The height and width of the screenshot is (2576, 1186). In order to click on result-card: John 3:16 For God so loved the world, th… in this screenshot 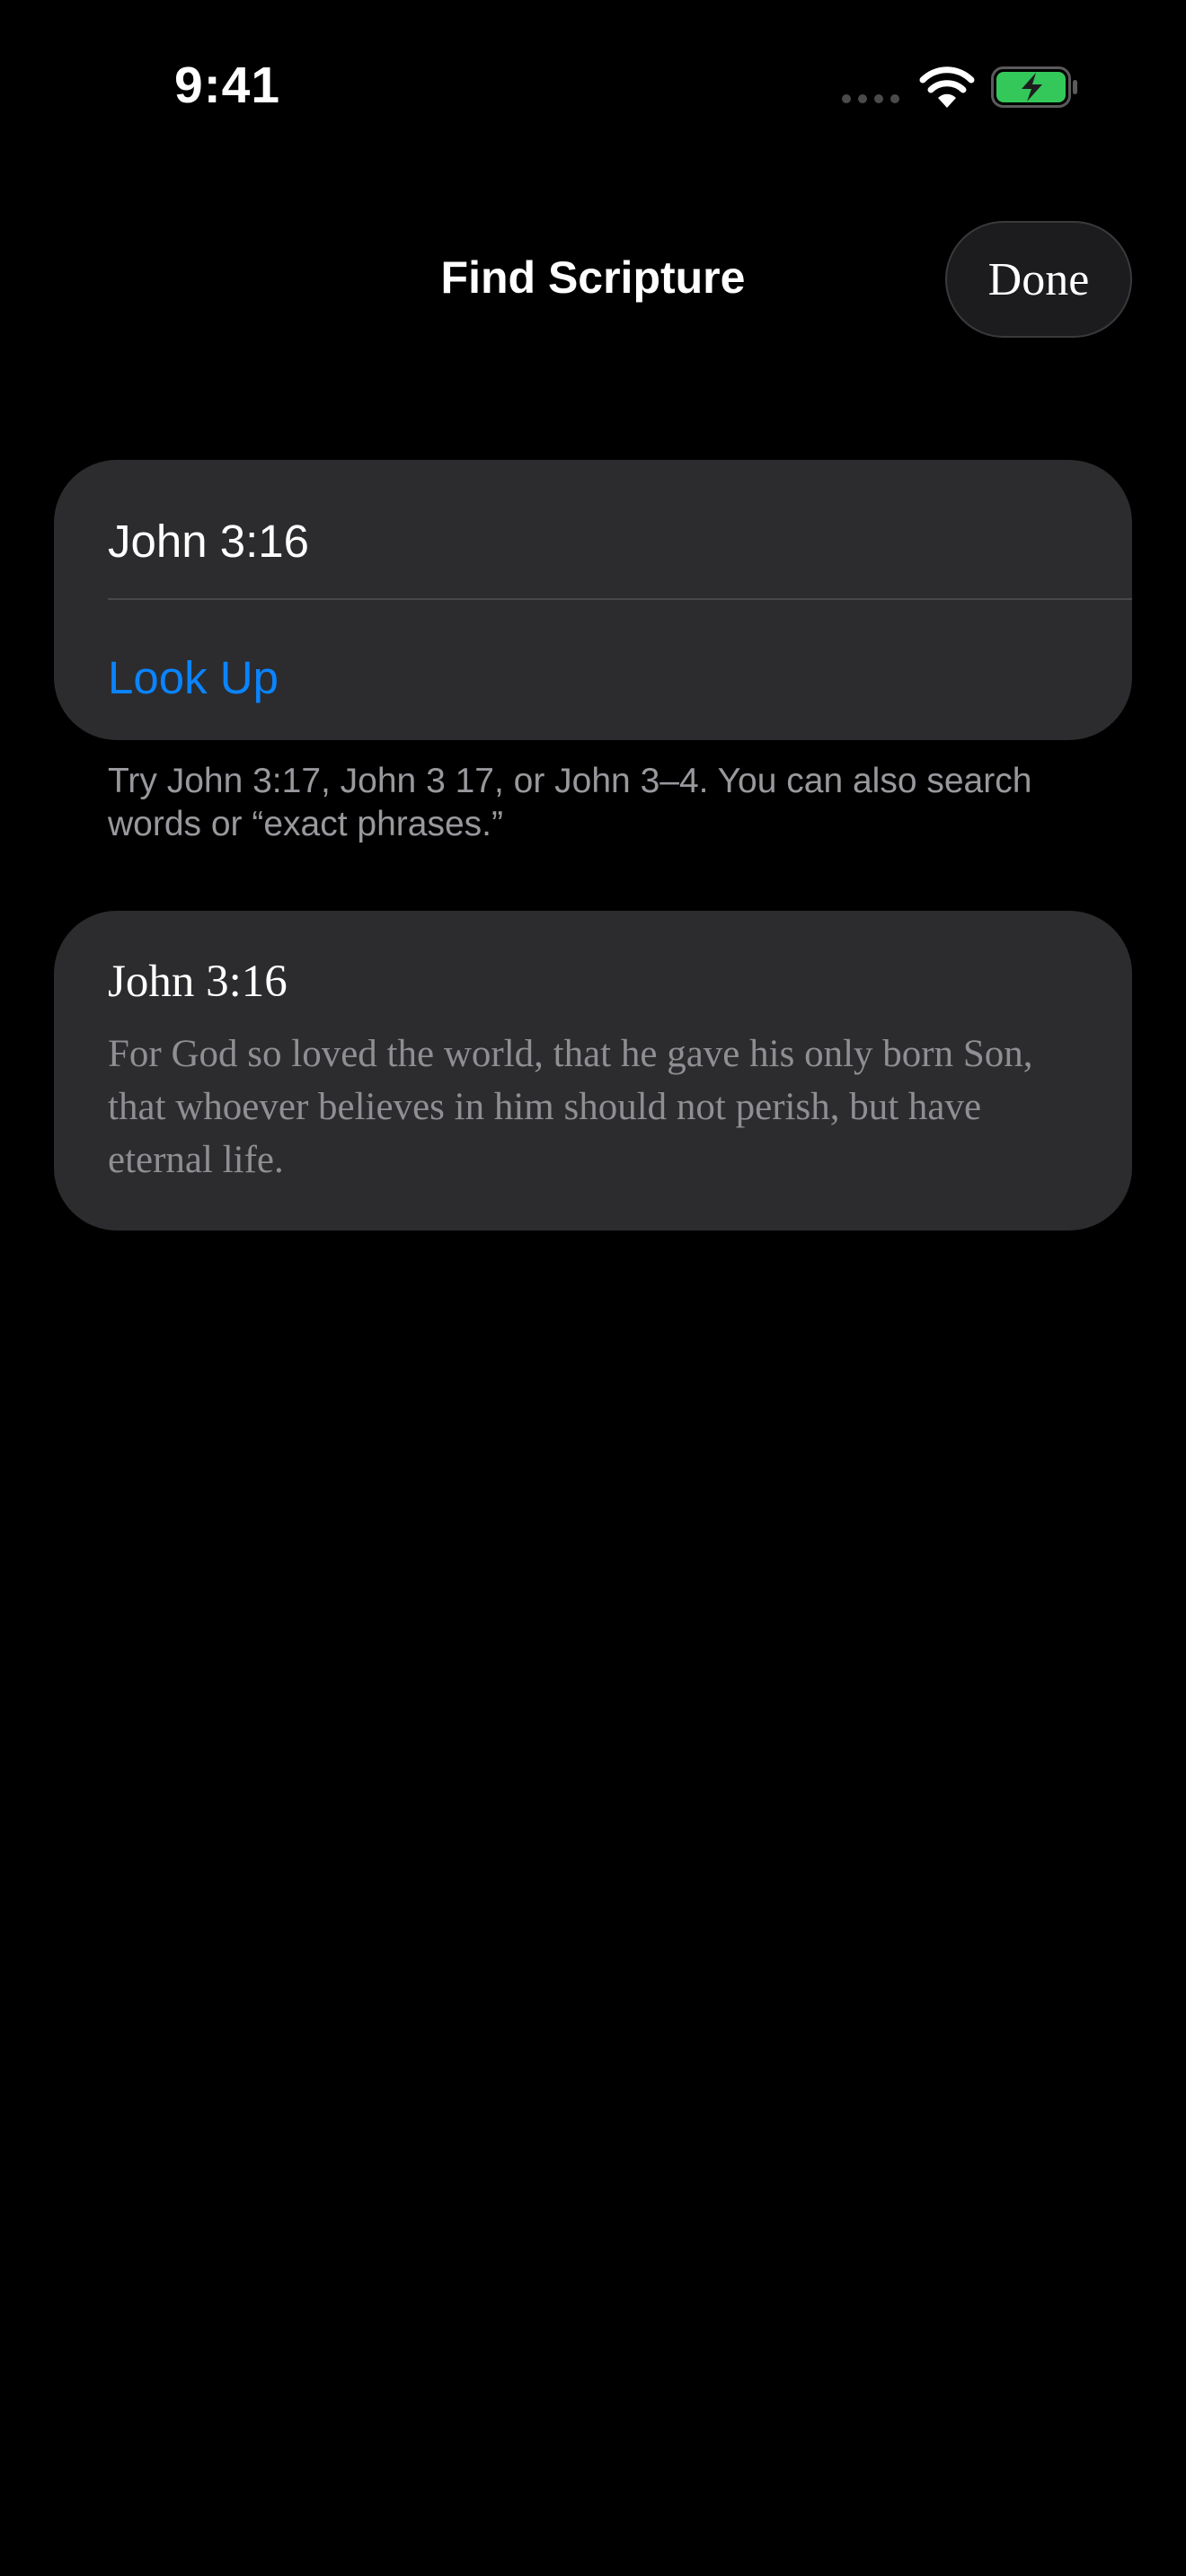, I will do `click(593, 1071)`.